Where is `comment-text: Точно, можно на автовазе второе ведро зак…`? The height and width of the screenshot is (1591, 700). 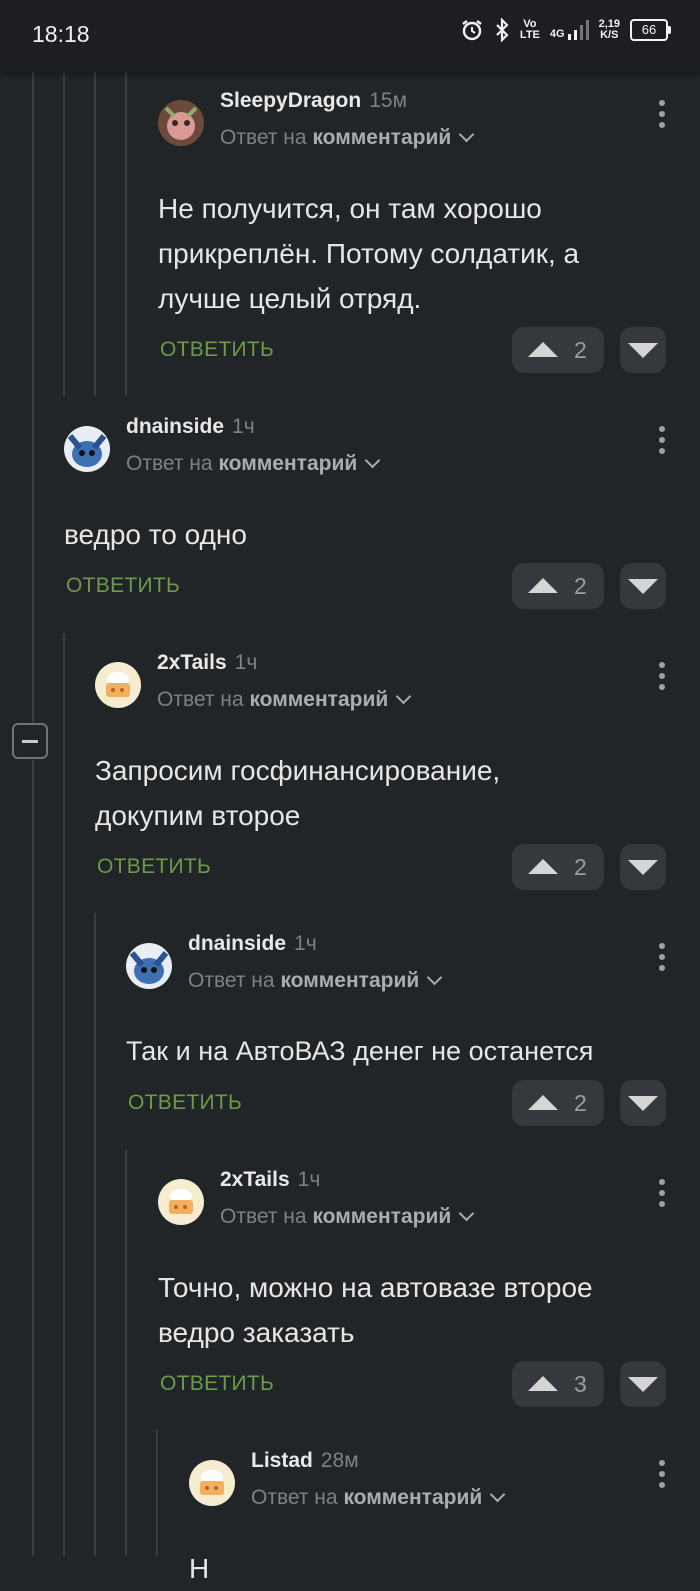 comment-text: Точно, можно на автовазе второе ведро зак… is located at coordinates (412, 1310).